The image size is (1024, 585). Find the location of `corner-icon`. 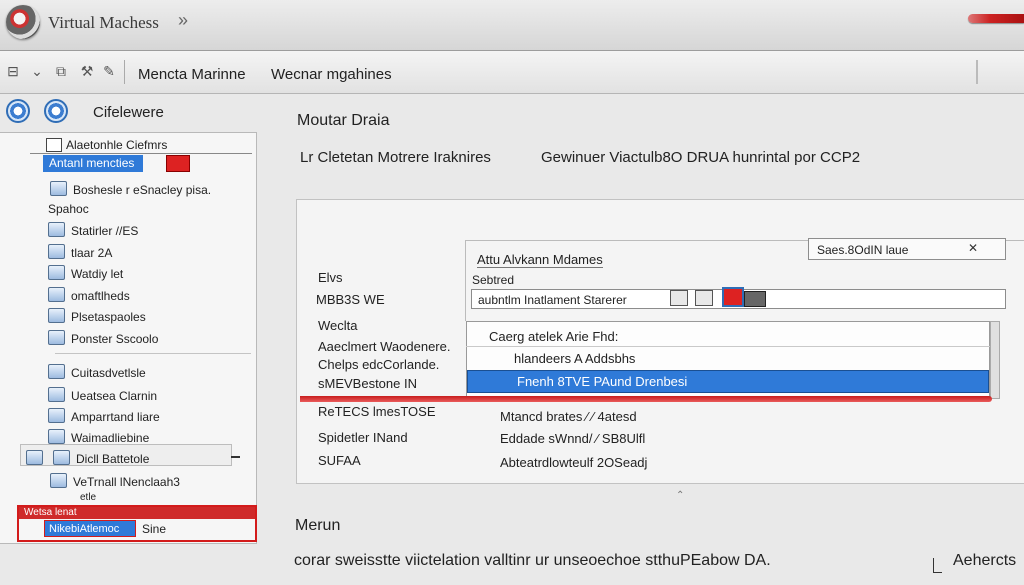

corner-icon is located at coordinates (937, 565).